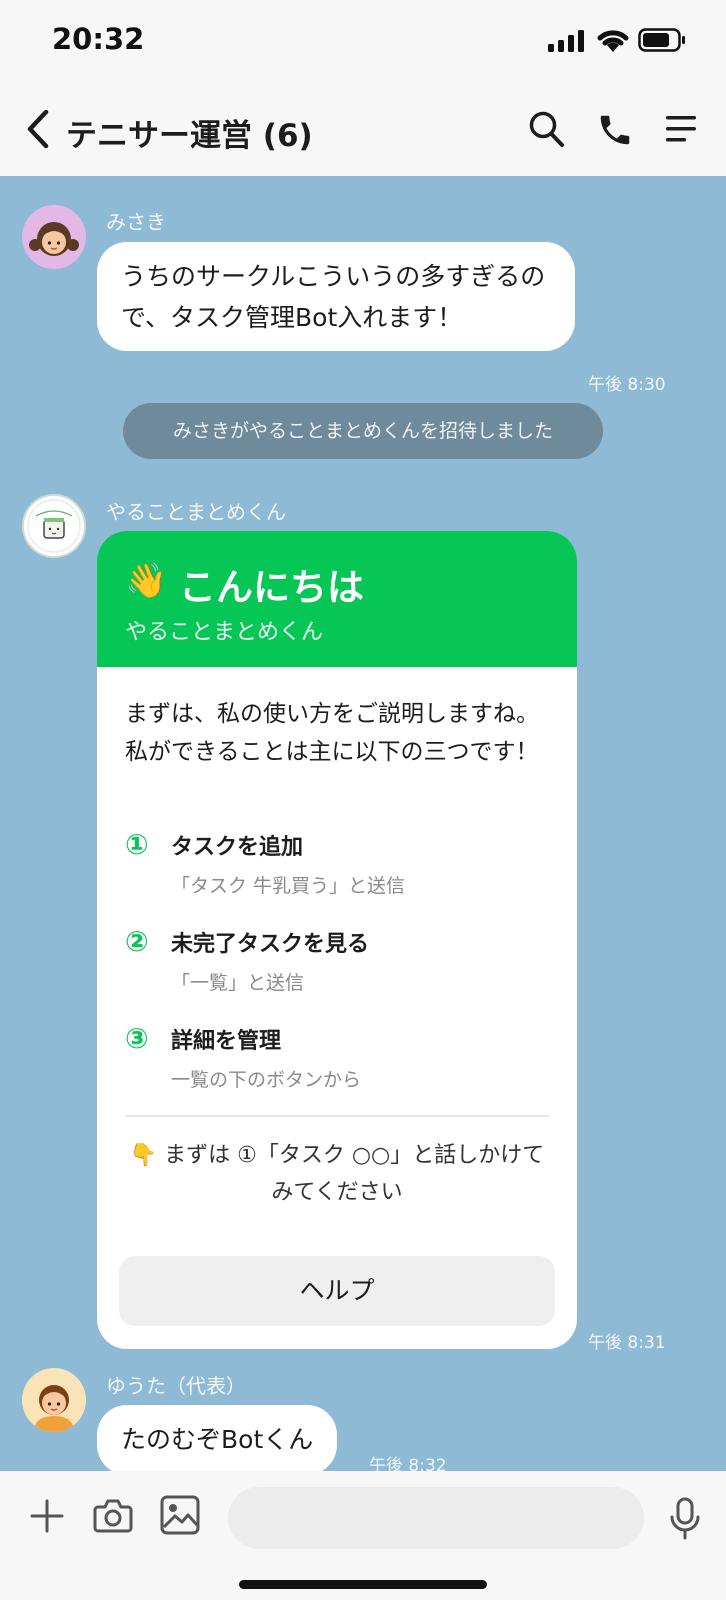 The height and width of the screenshot is (1600, 726). What do you see at coordinates (363, 1584) in the screenshot?
I see `home-indicator` at bounding box center [363, 1584].